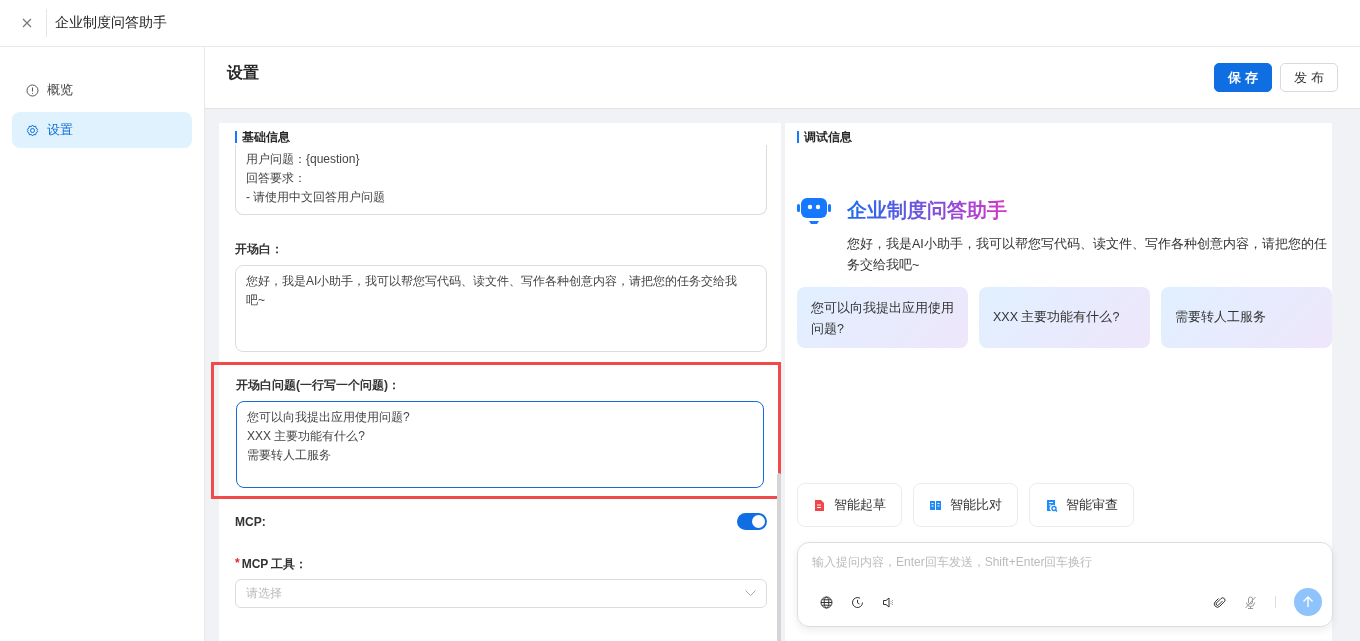  Describe the element at coordinates (102, 90) in the screenshot. I see `sidebar-item: 概览` at that location.